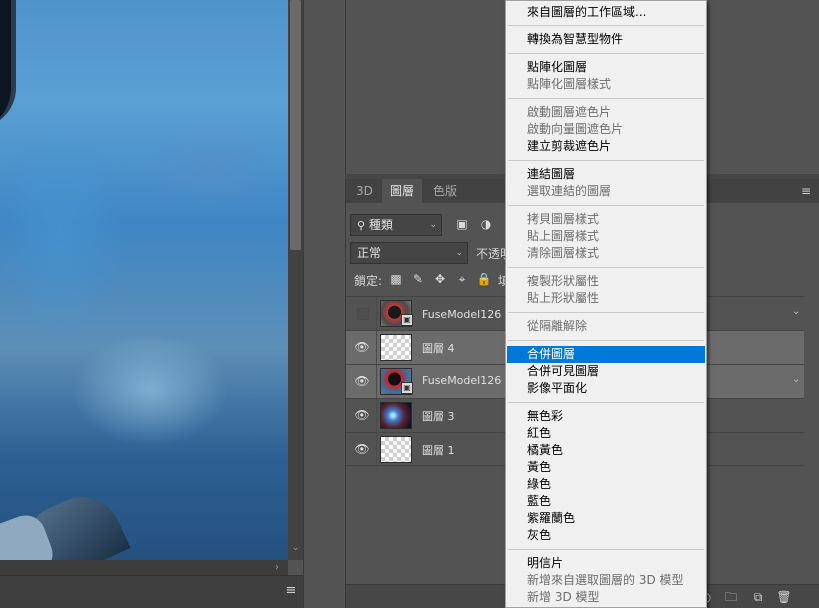  What do you see at coordinates (462, 380) in the screenshot?
I see `layer-name: FuseModel126` at bounding box center [462, 380].